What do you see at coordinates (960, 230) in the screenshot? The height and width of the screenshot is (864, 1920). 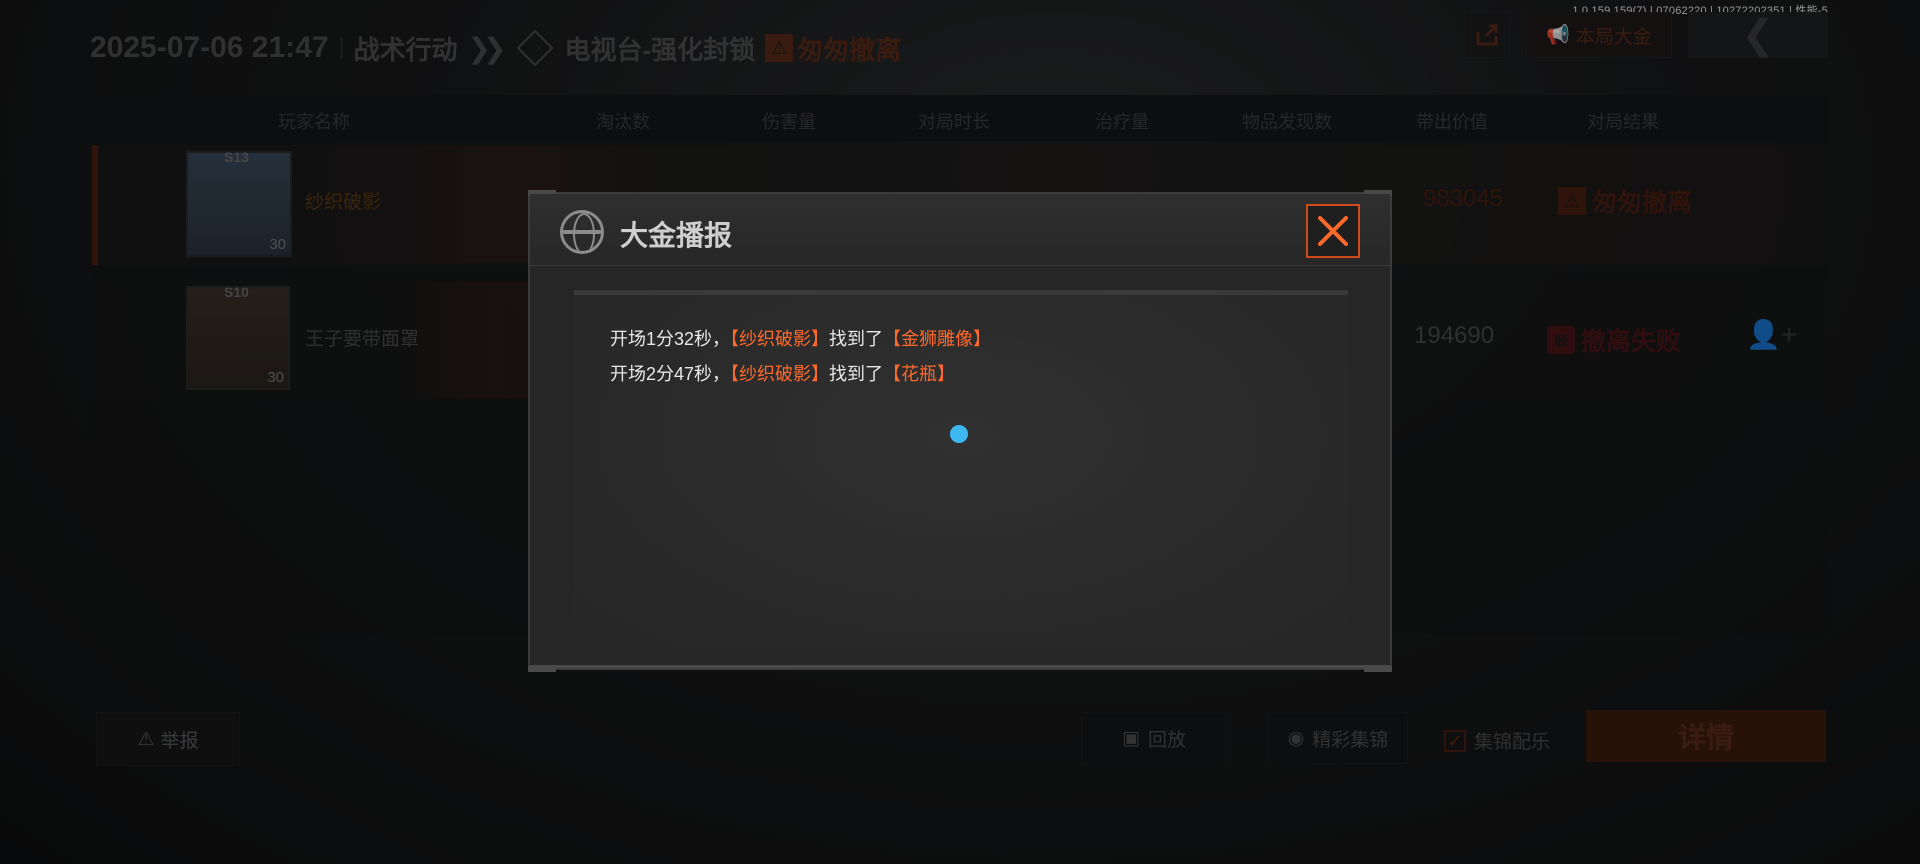 I see `dialog-header: 大金播报` at bounding box center [960, 230].